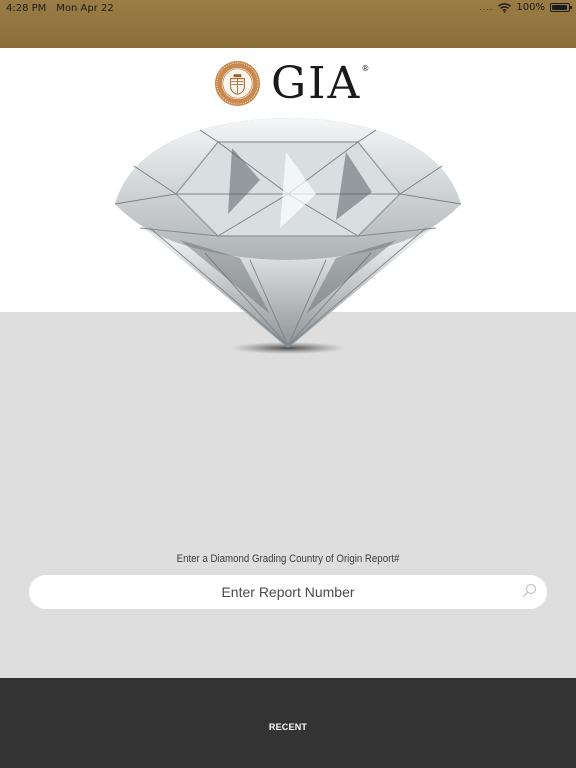 The image size is (576, 768). Describe the element at coordinates (529, 591) in the screenshot. I see `search-icon` at that location.